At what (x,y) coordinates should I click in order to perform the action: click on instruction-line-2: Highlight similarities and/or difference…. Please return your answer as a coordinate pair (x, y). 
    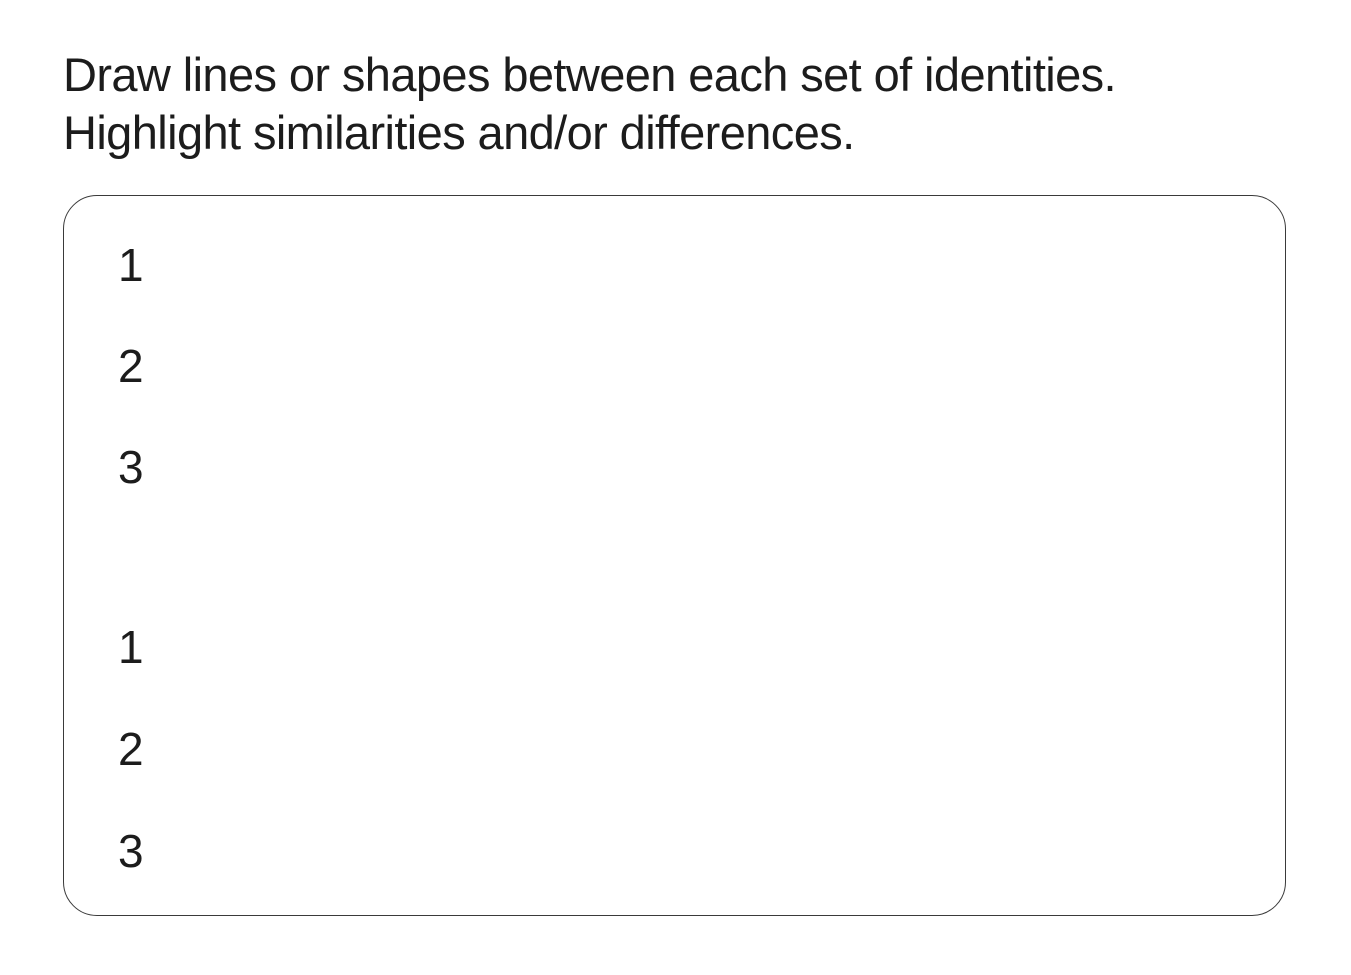
    Looking at the image, I should click on (459, 132).